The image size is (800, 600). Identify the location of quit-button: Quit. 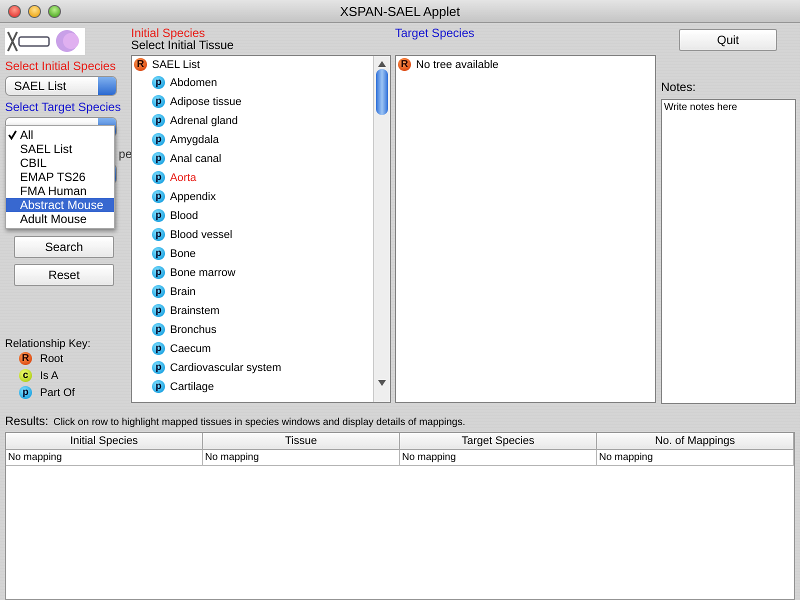
(728, 40).